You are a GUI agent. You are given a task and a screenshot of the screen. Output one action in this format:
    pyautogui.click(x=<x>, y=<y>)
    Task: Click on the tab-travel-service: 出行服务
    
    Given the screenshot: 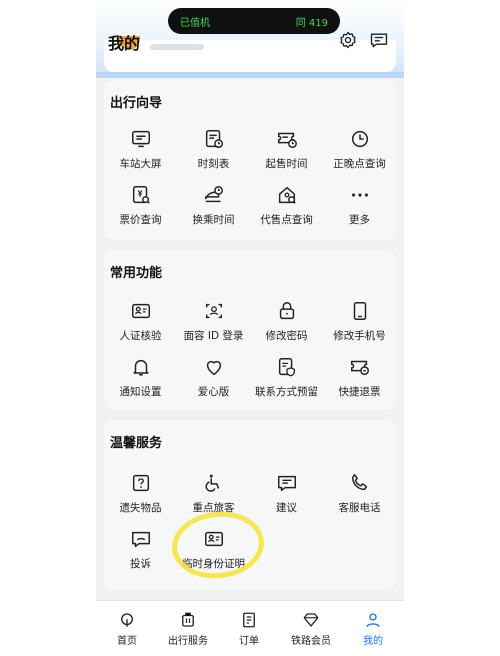 What is the action you would take?
    pyautogui.click(x=188, y=629)
    